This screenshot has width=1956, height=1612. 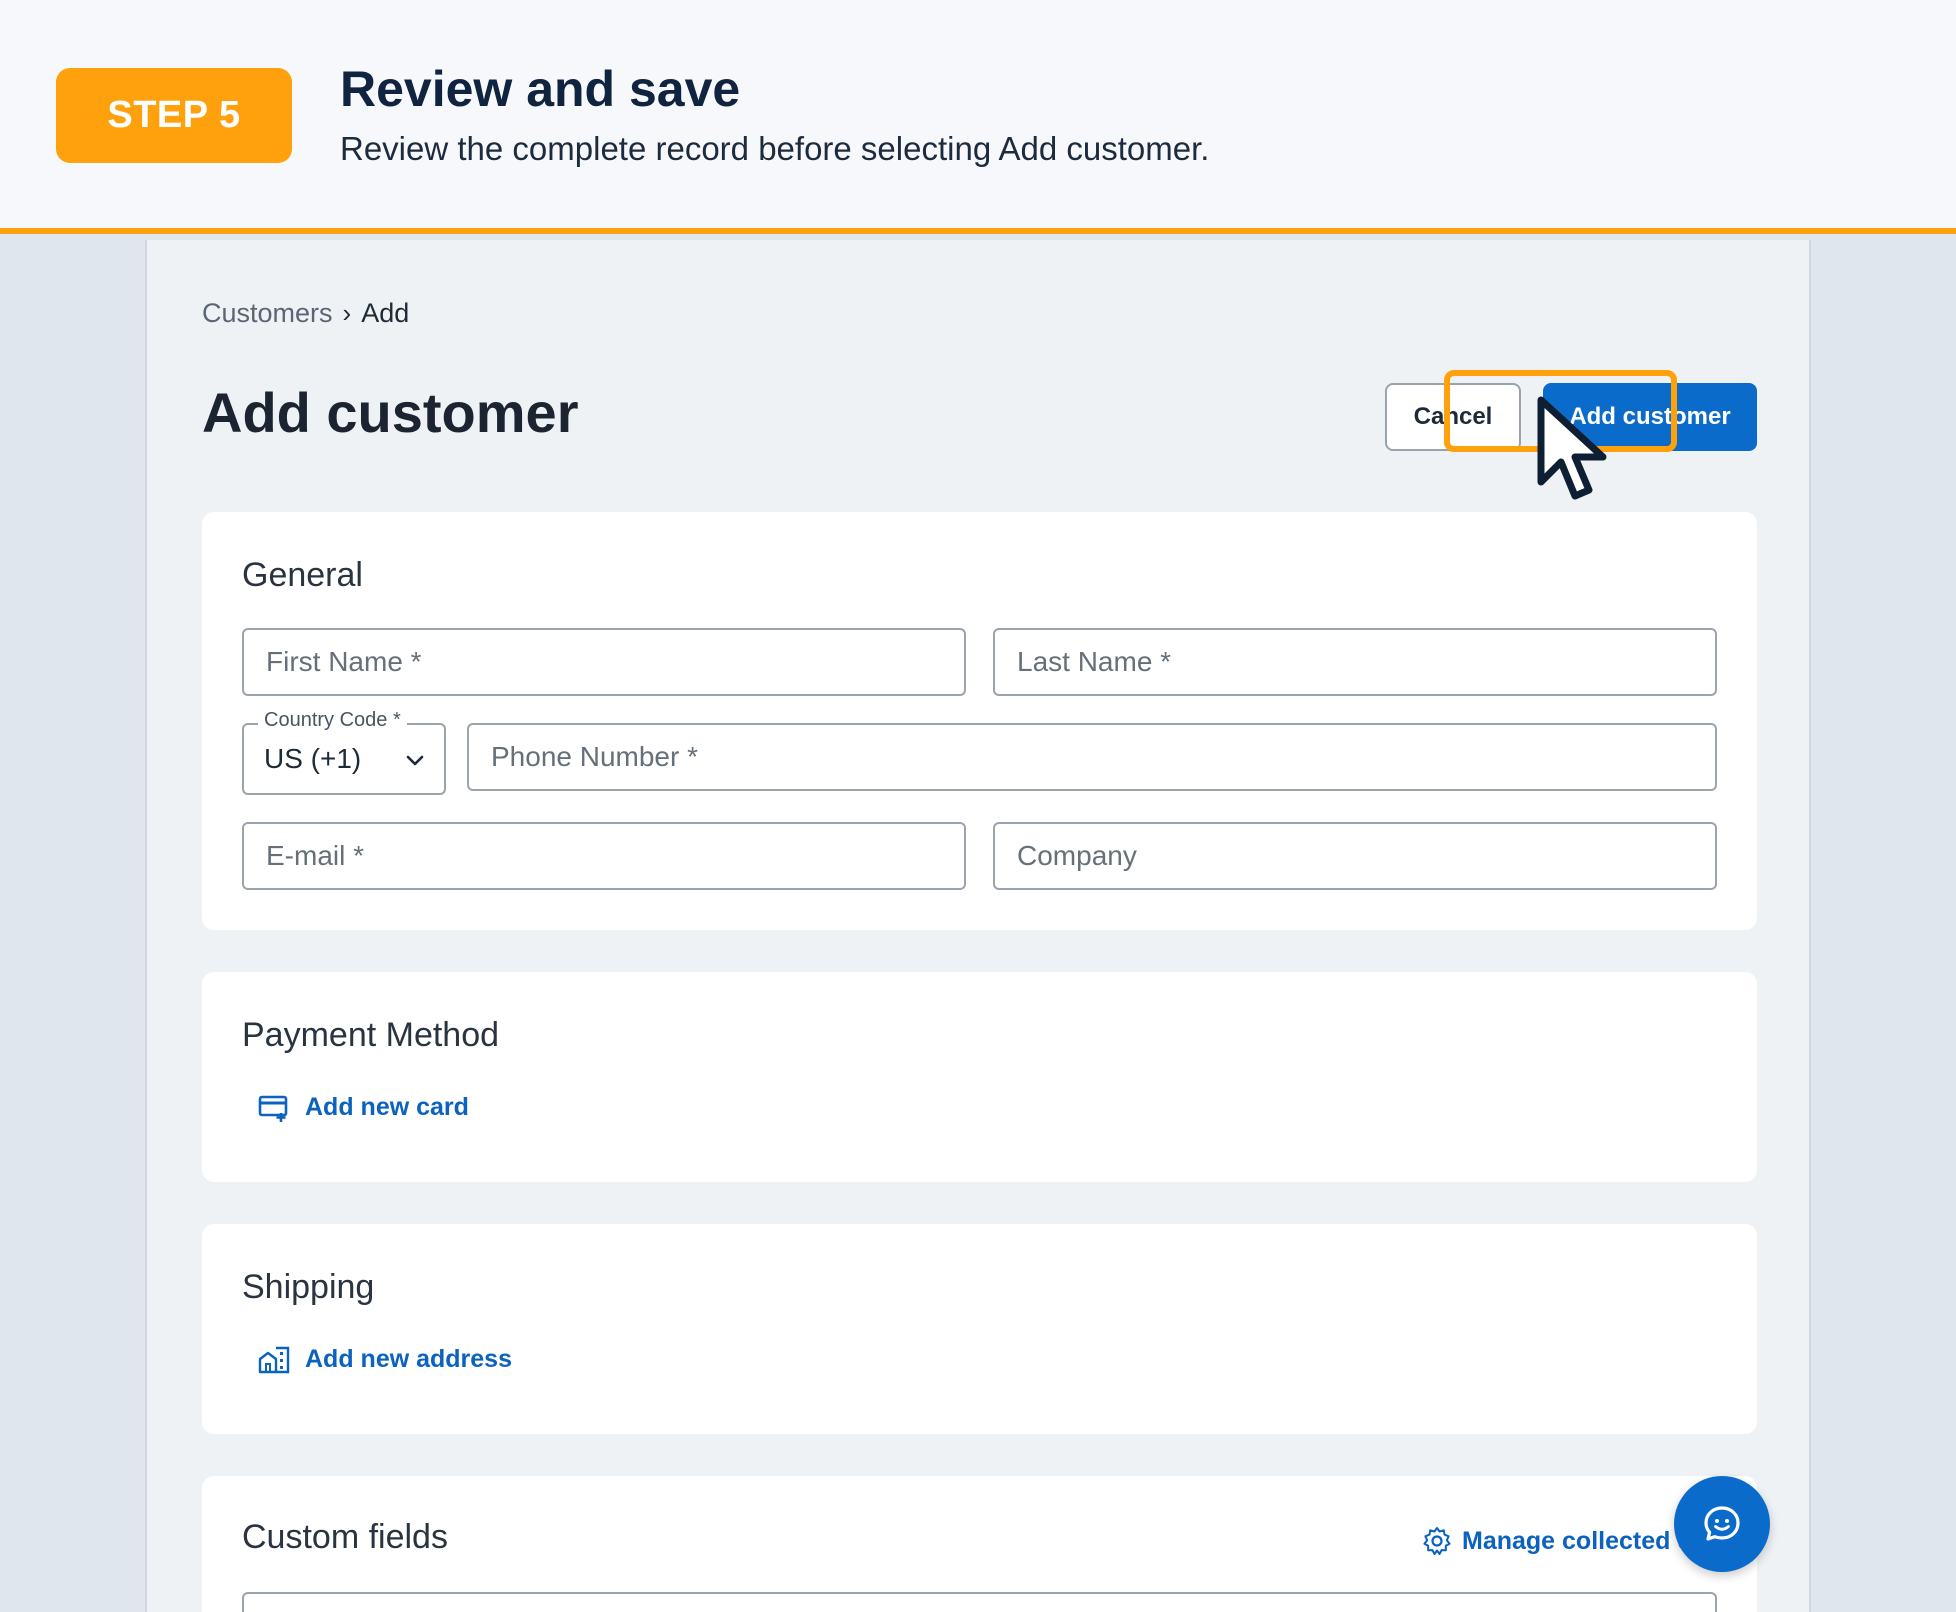 I want to click on add-new-address-link: Add new address, so click(x=384, y=1359).